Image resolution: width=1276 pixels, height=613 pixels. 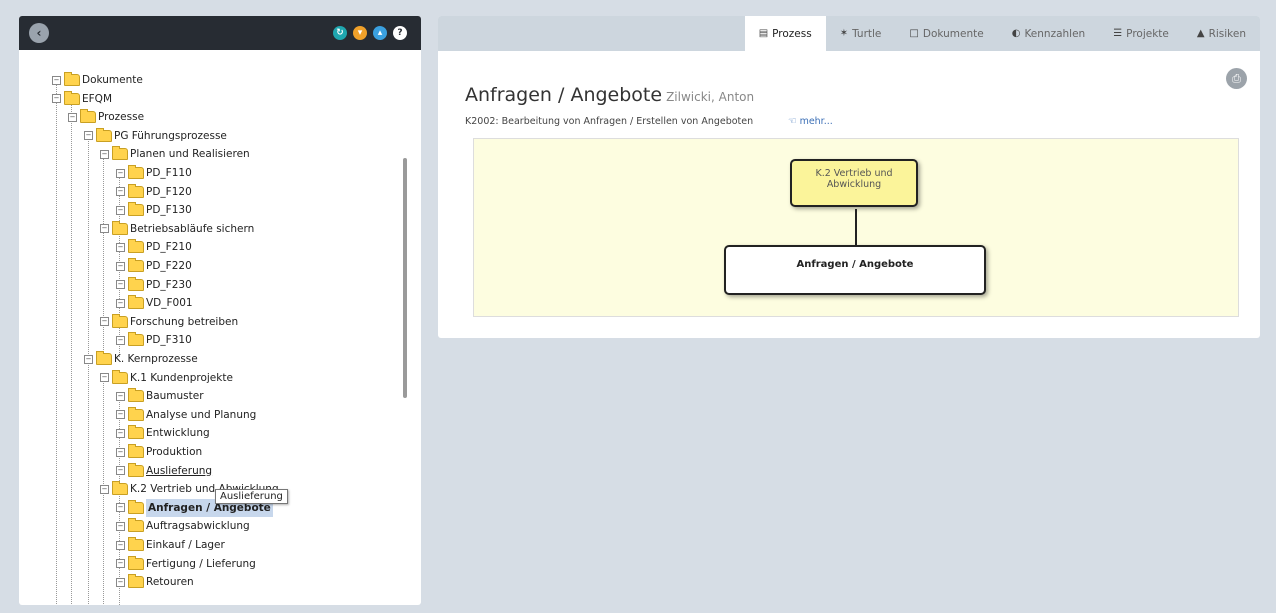 I want to click on collapse-down-icon: ▾, so click(x=360, y=33).